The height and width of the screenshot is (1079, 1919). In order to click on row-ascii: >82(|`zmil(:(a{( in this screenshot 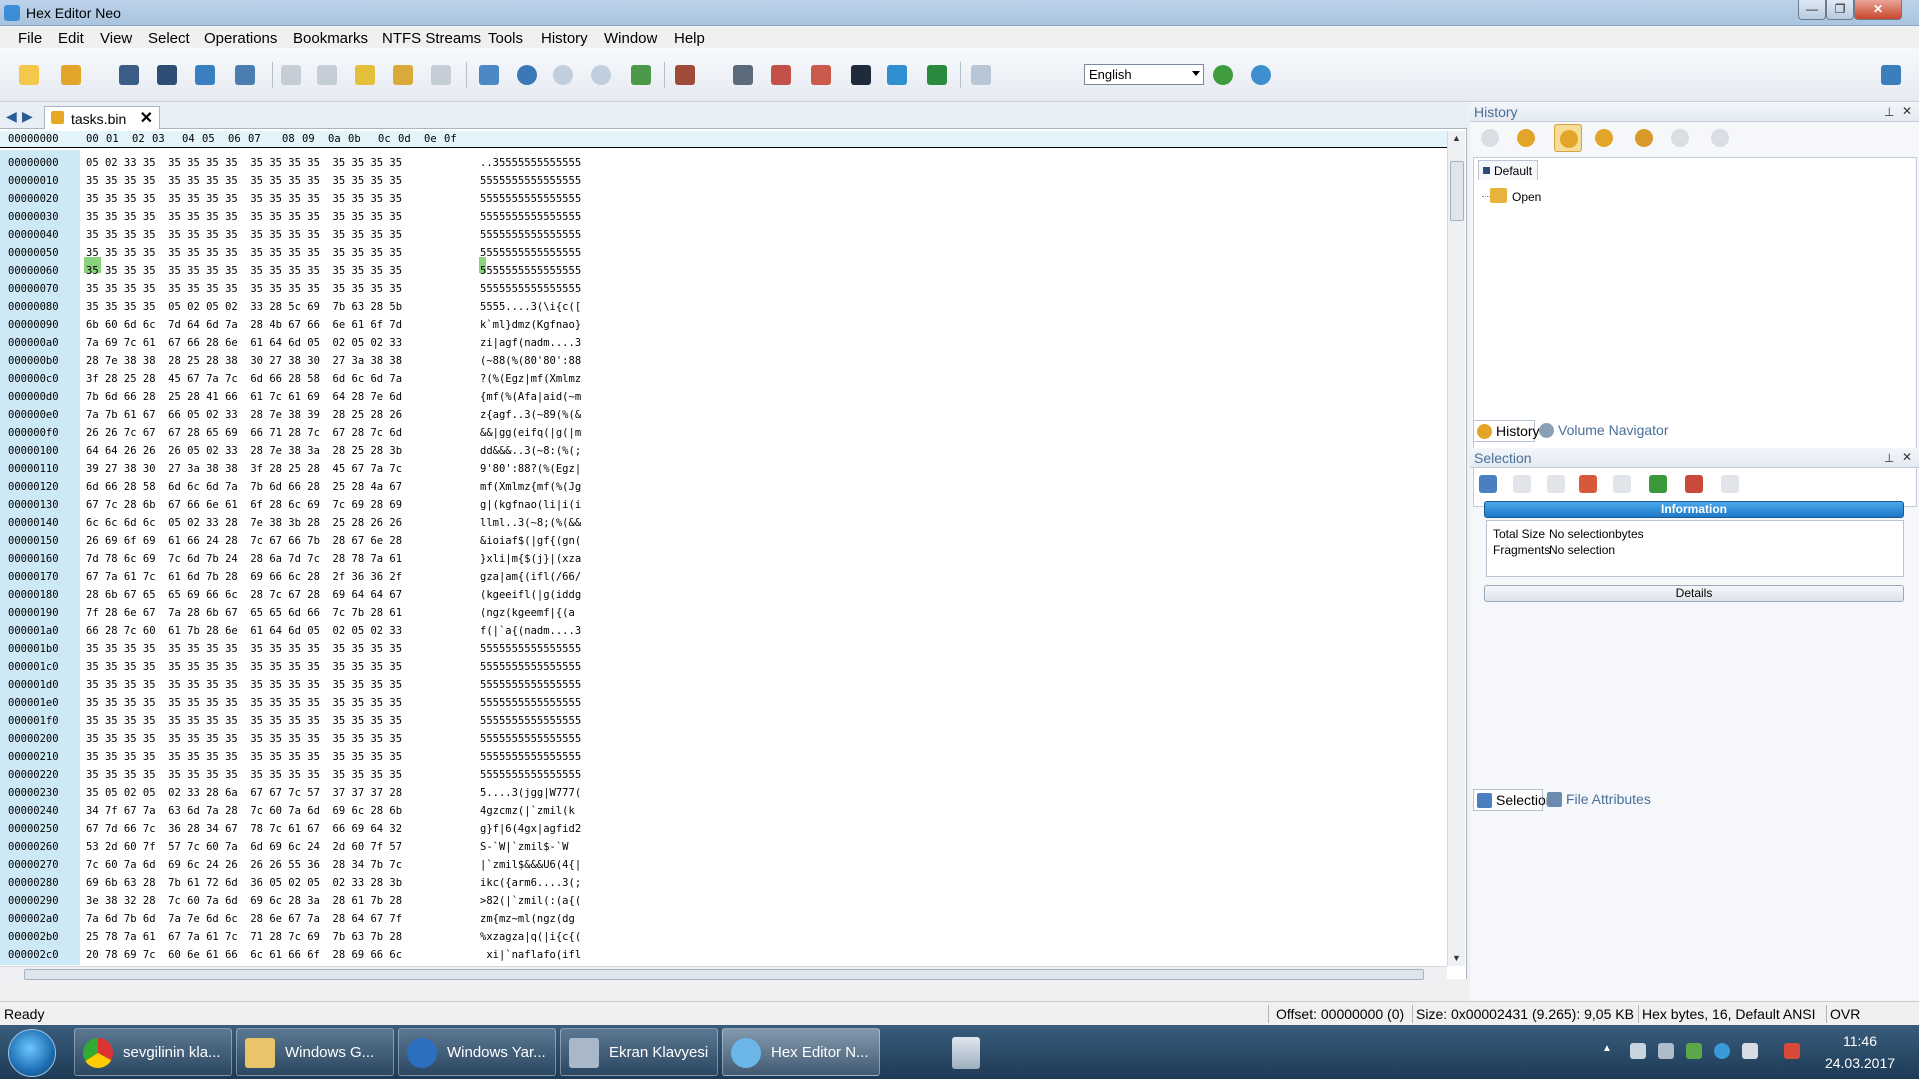, I will do `click(530, 901)`.